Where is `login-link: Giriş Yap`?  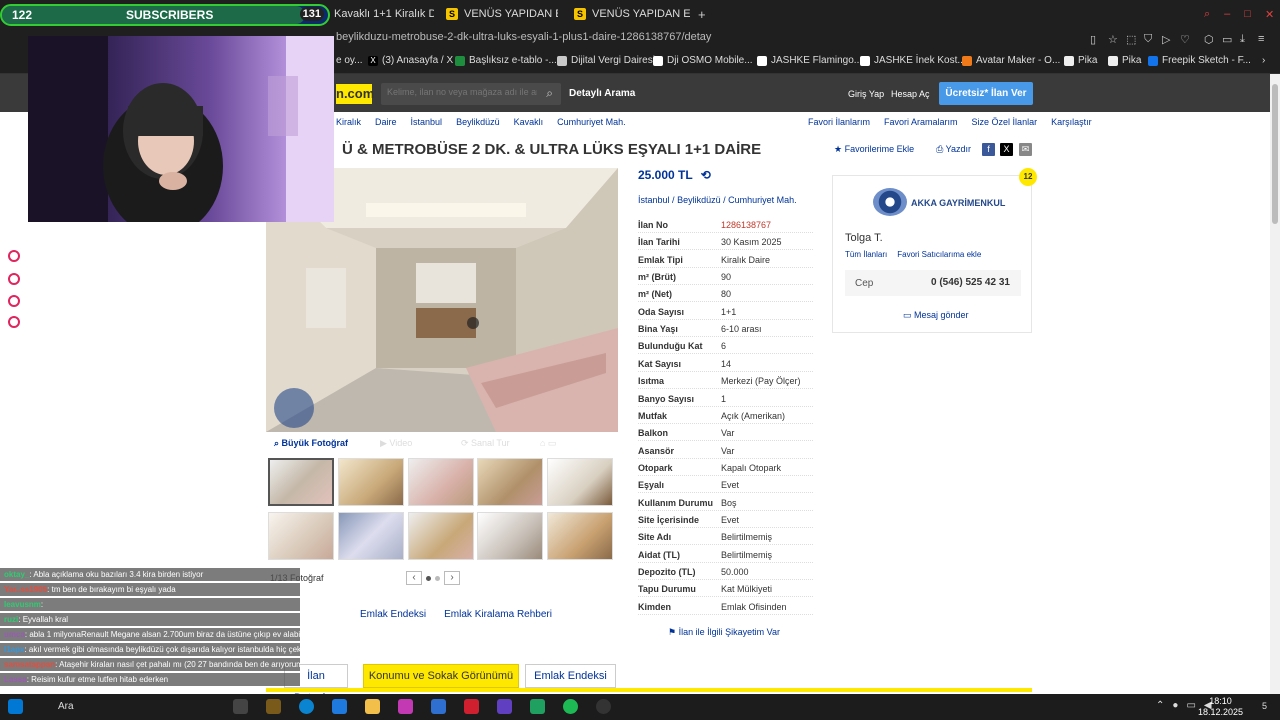 login-link: Giriş Yap is located at coordinates (866, 94).